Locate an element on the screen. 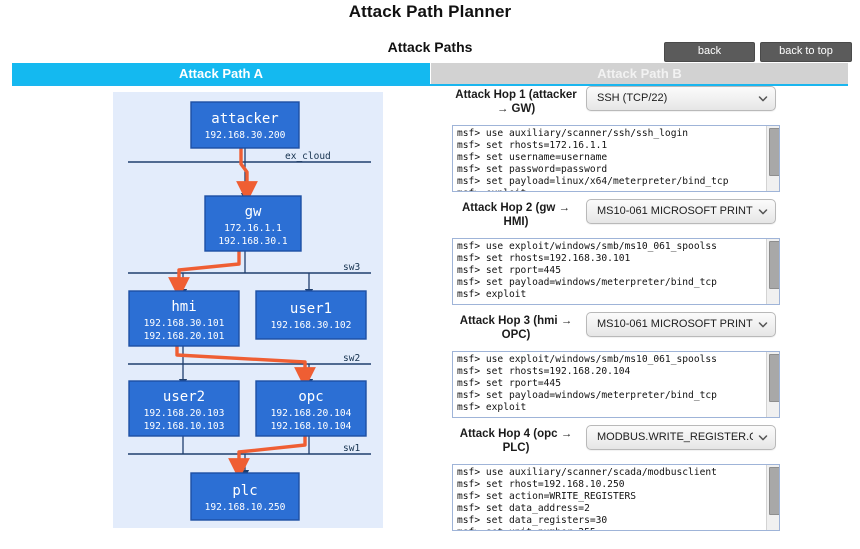  node-hmi-ip-0: 192.168.30.101 is located at coordinates (184, 323).